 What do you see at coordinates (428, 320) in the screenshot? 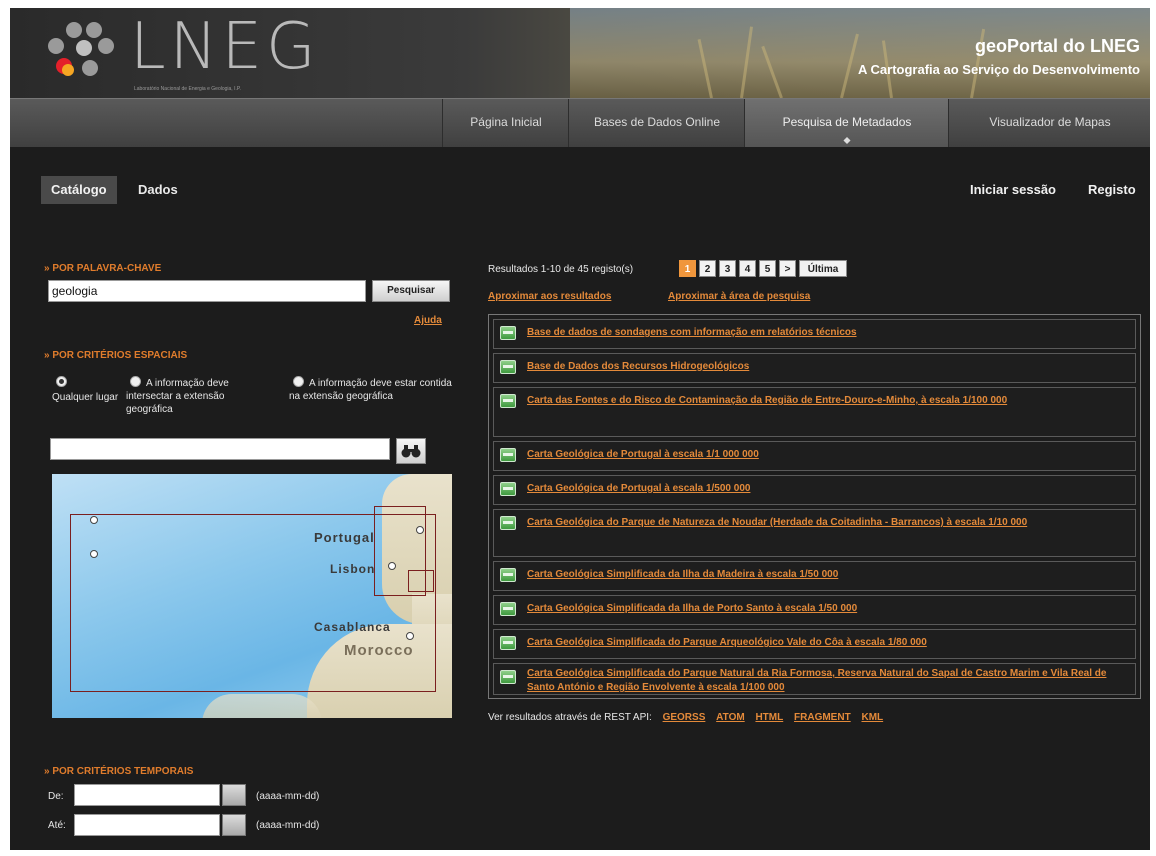
I see `help-link: Ajuda` at bounding box center [428, 320].